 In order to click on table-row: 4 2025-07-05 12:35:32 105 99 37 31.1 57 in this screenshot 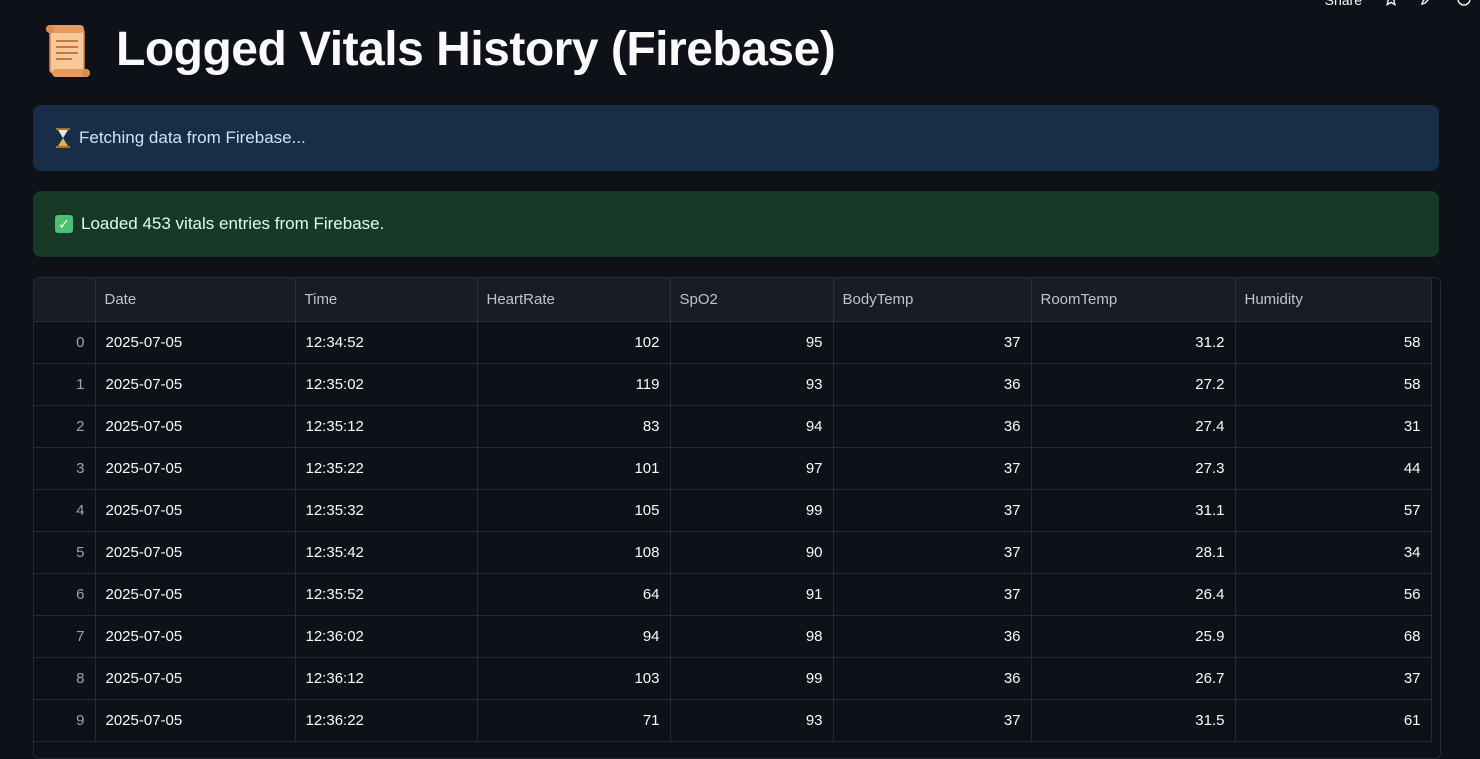, I will do `click(733, 510)`.